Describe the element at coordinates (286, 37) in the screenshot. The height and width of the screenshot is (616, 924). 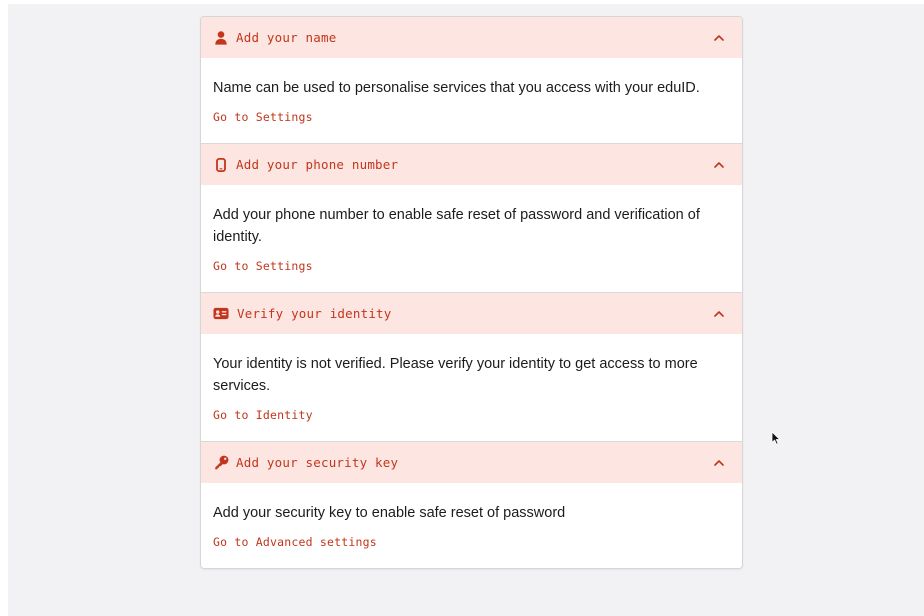
I see `section-title: Add your name` at that location.